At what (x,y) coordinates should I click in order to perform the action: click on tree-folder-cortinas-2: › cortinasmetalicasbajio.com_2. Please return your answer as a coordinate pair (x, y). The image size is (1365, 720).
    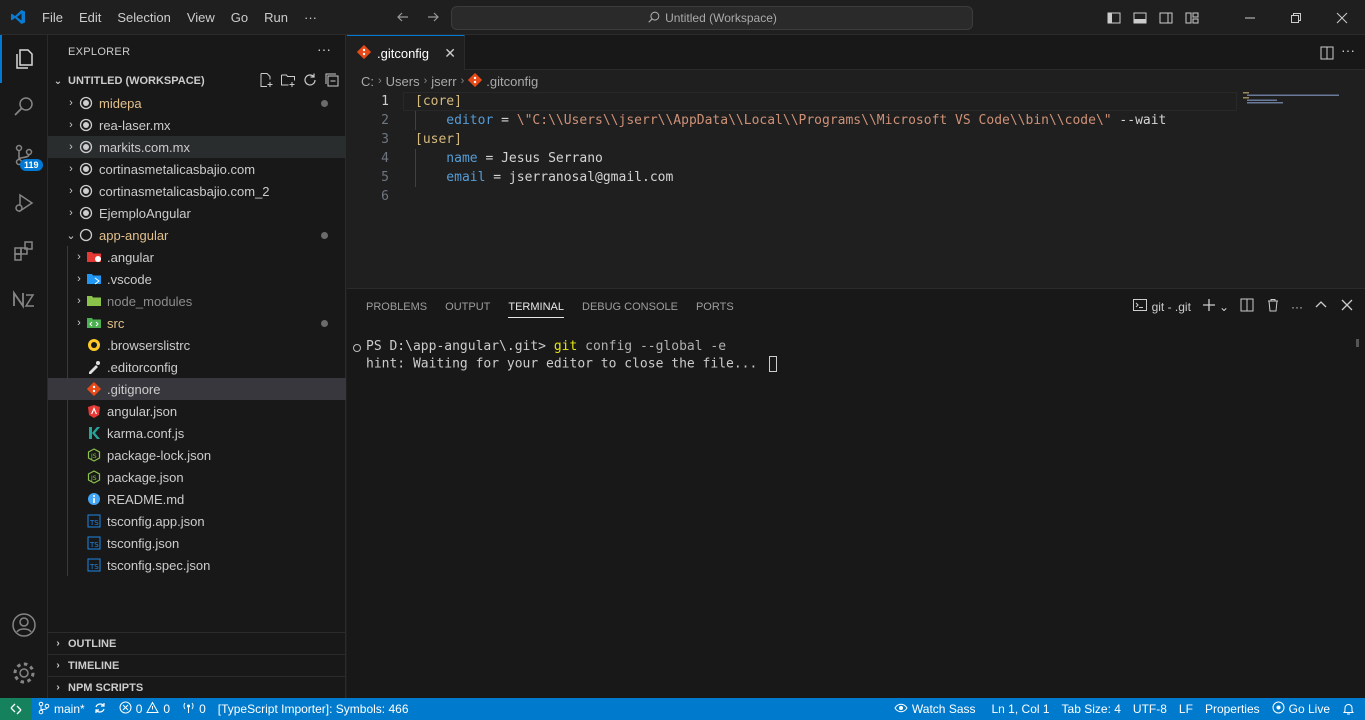
    Looking at the image, I should click on (197, 191).